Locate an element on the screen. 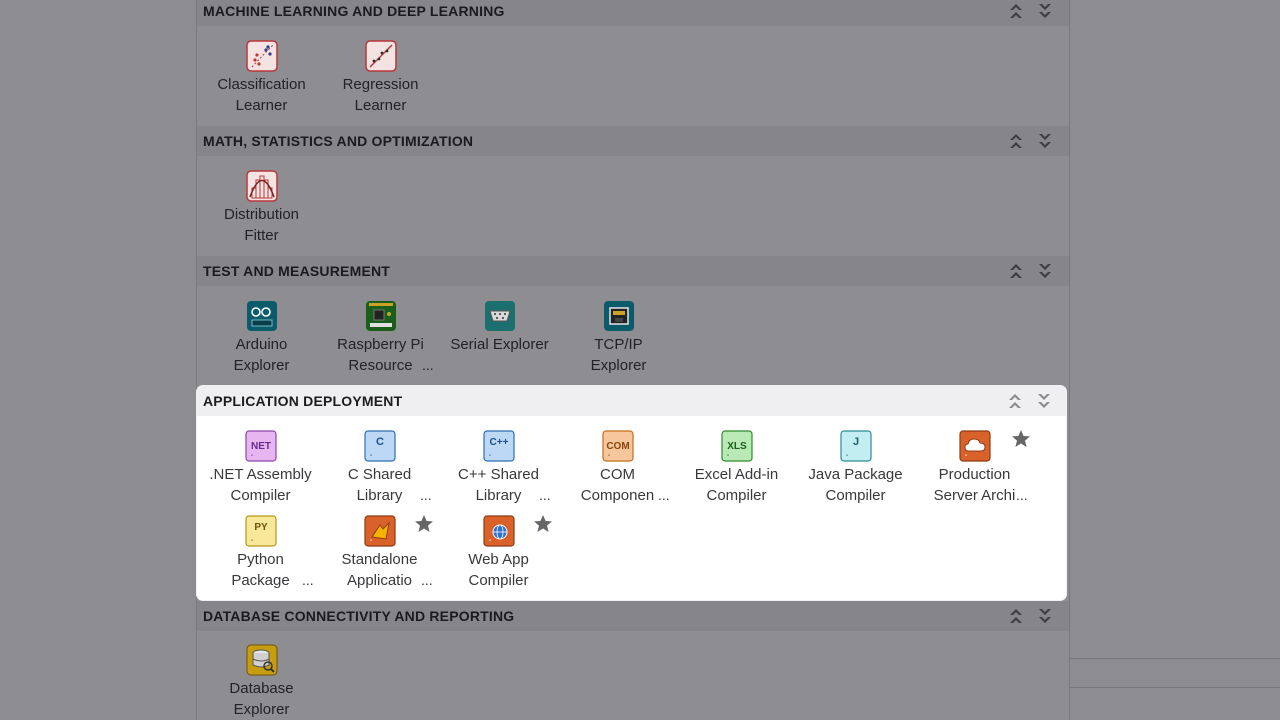 Image resolution: width=1280 pixels, height=720 pixels. app-java-package-compiler: J " Java Package Compiler is located at coordinates (855, 468).